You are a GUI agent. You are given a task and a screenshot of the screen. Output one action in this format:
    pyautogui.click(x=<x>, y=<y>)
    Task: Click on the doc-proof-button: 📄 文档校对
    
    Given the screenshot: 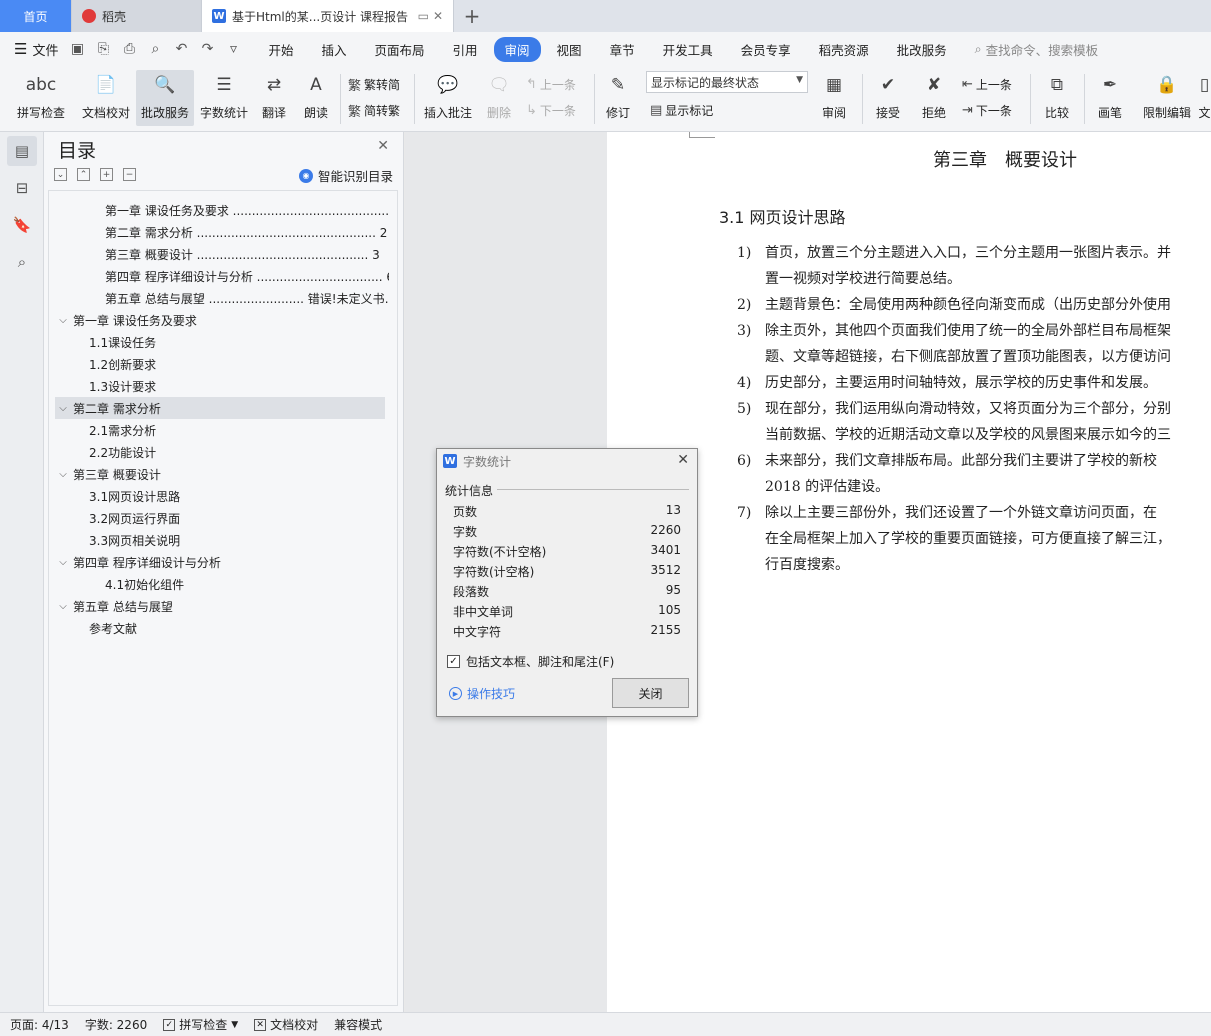 What is the action you would take?
    pyautogui.click(x=106, y=98)
    